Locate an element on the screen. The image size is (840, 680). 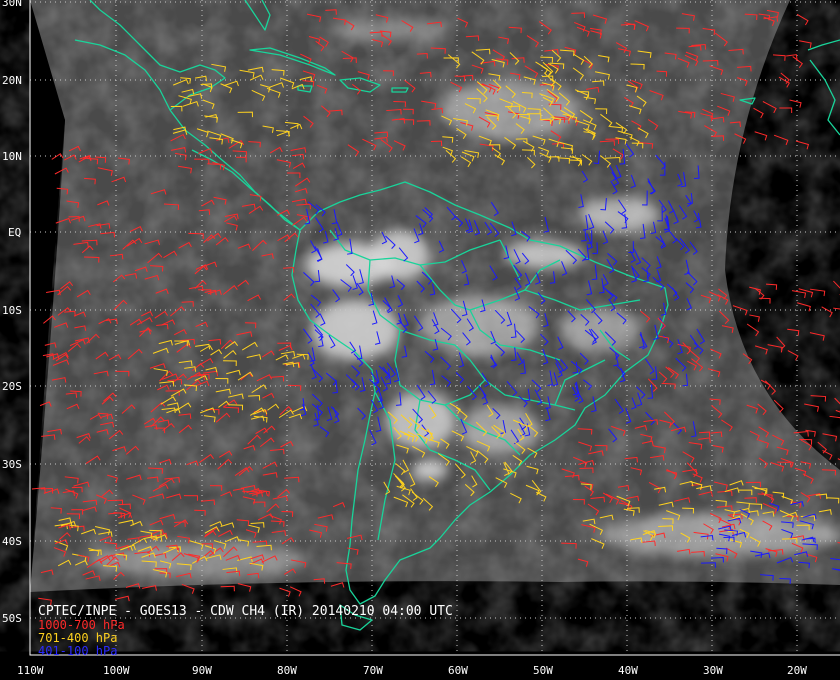
lon-label-30w: 30W is located at coordinates (713, 670).